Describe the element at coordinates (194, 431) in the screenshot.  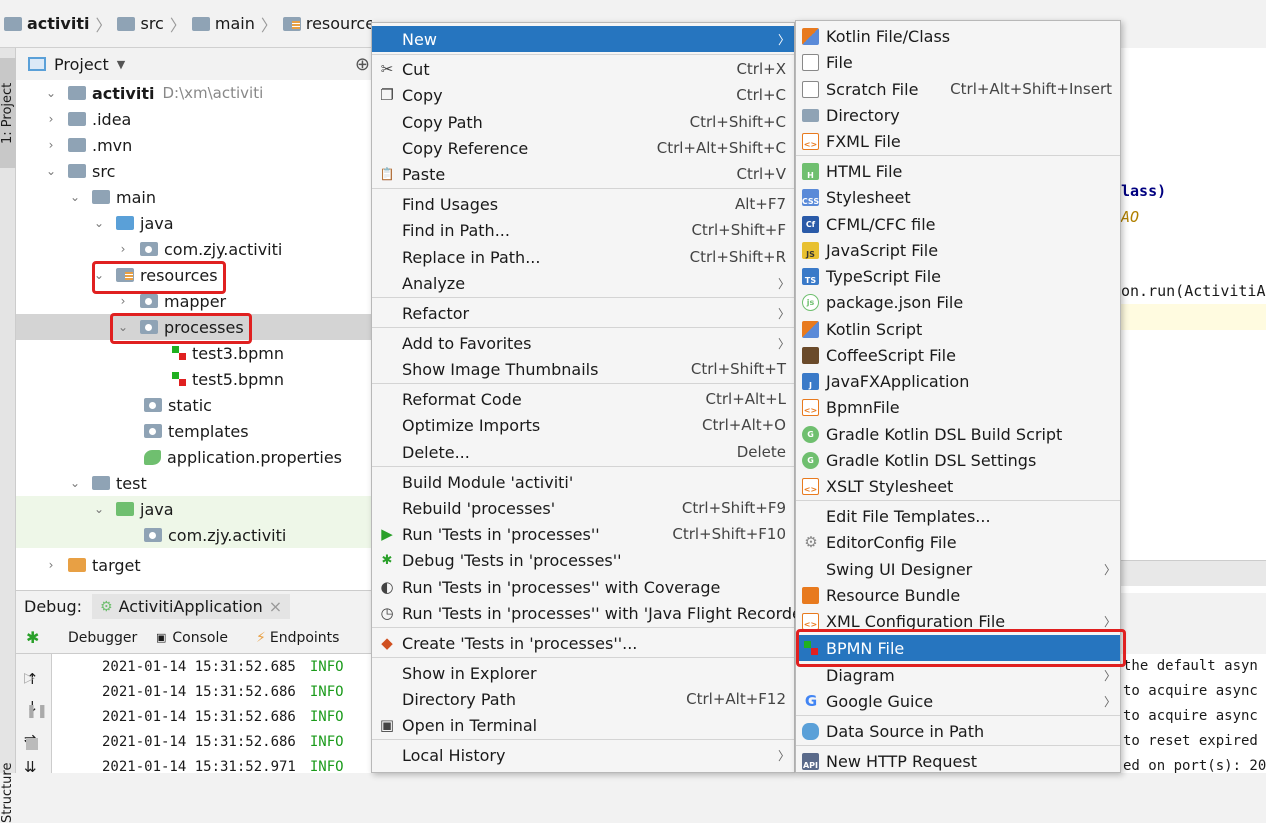
I see `tree-node-templates: templates` at that location.